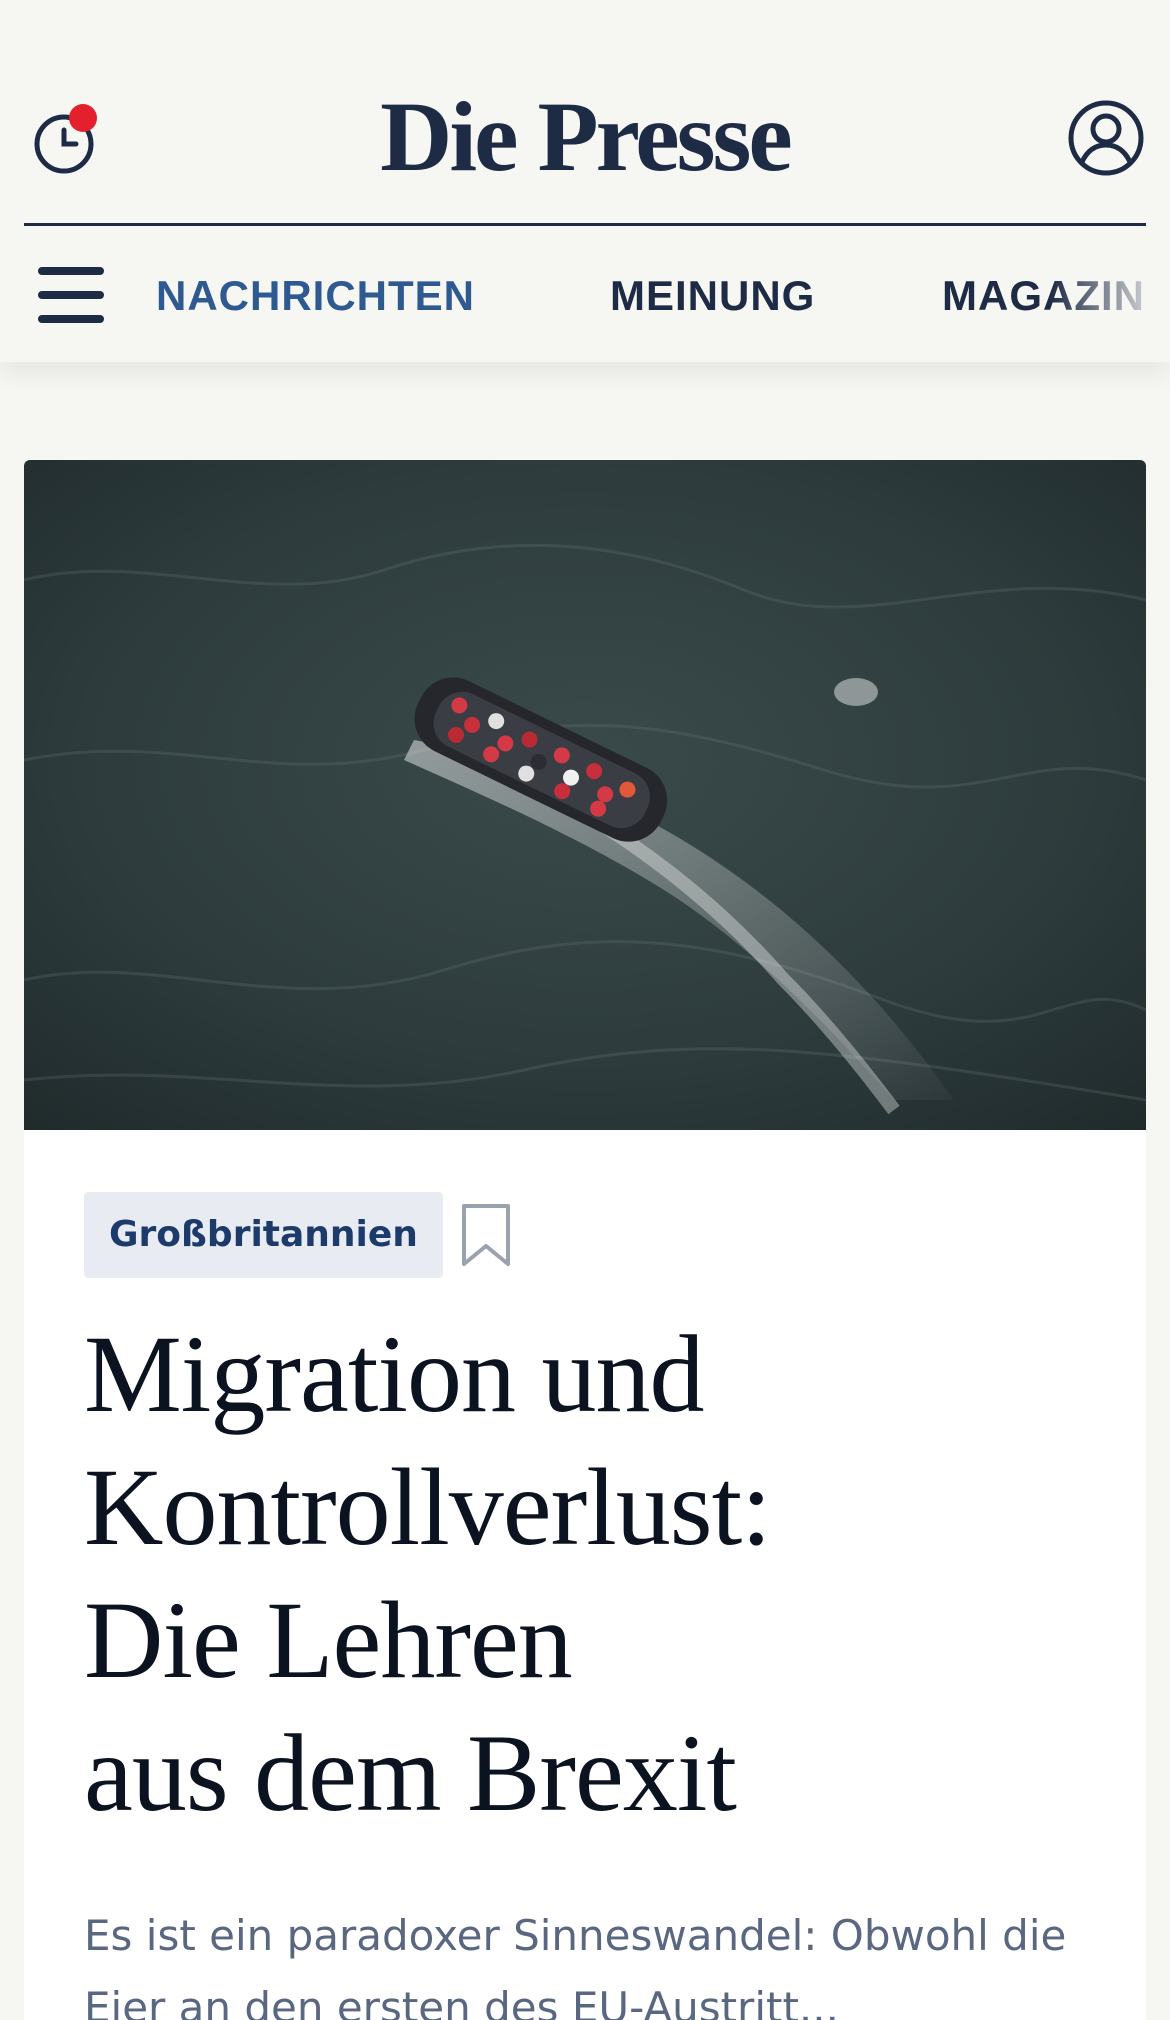 The image size is (1170, 2020). What do you see at coordinates (263, 1235) in the screenshot?
I see `category-tag: Großbritannien` at bounding box center [263, 1235].